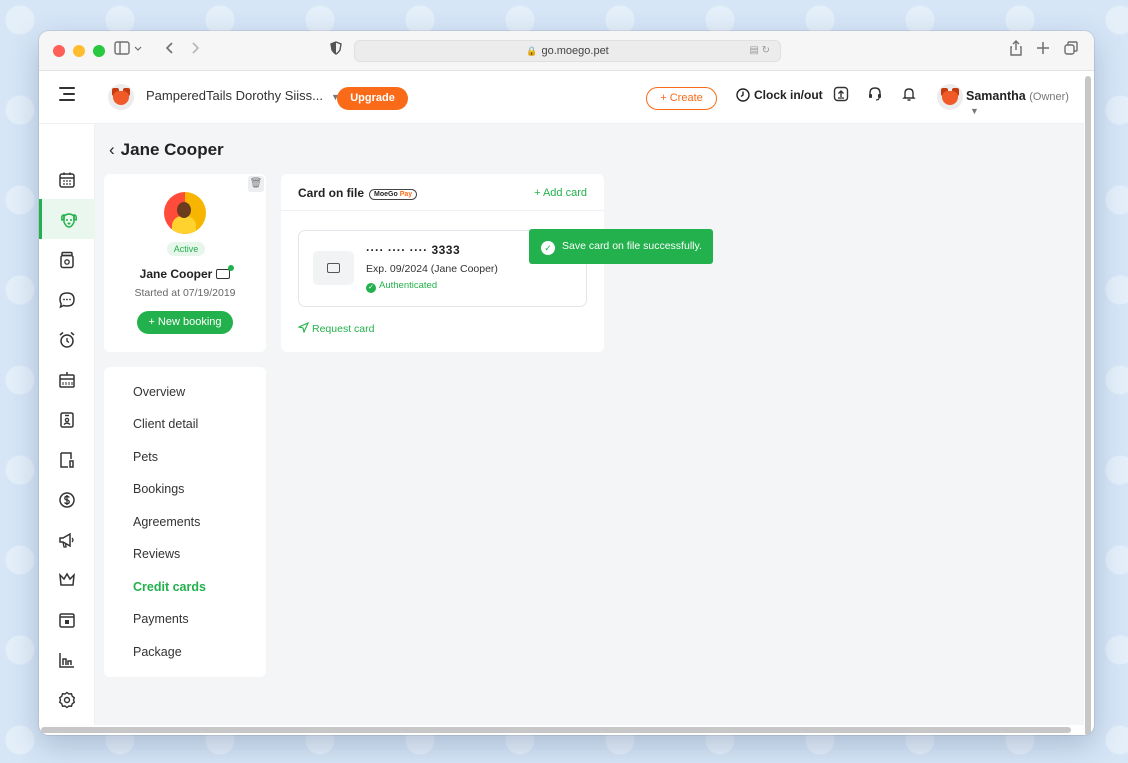 The height and width of the screenshot is (763, 1128). I want to click on clock-label: Clock in/out, so click(788, 95).